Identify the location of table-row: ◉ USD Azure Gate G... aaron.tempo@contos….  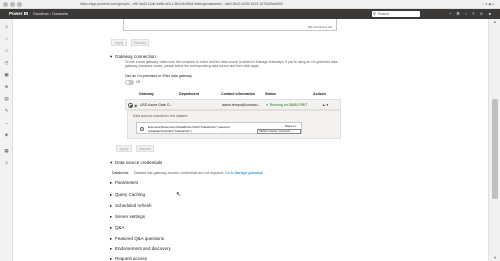
(233, 104).